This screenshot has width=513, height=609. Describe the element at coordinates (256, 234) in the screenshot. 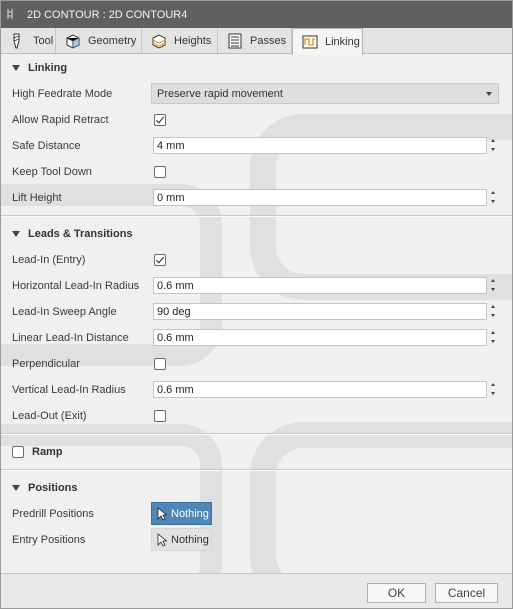

I see `section-leads-header: Leads & Transitions` at that location.